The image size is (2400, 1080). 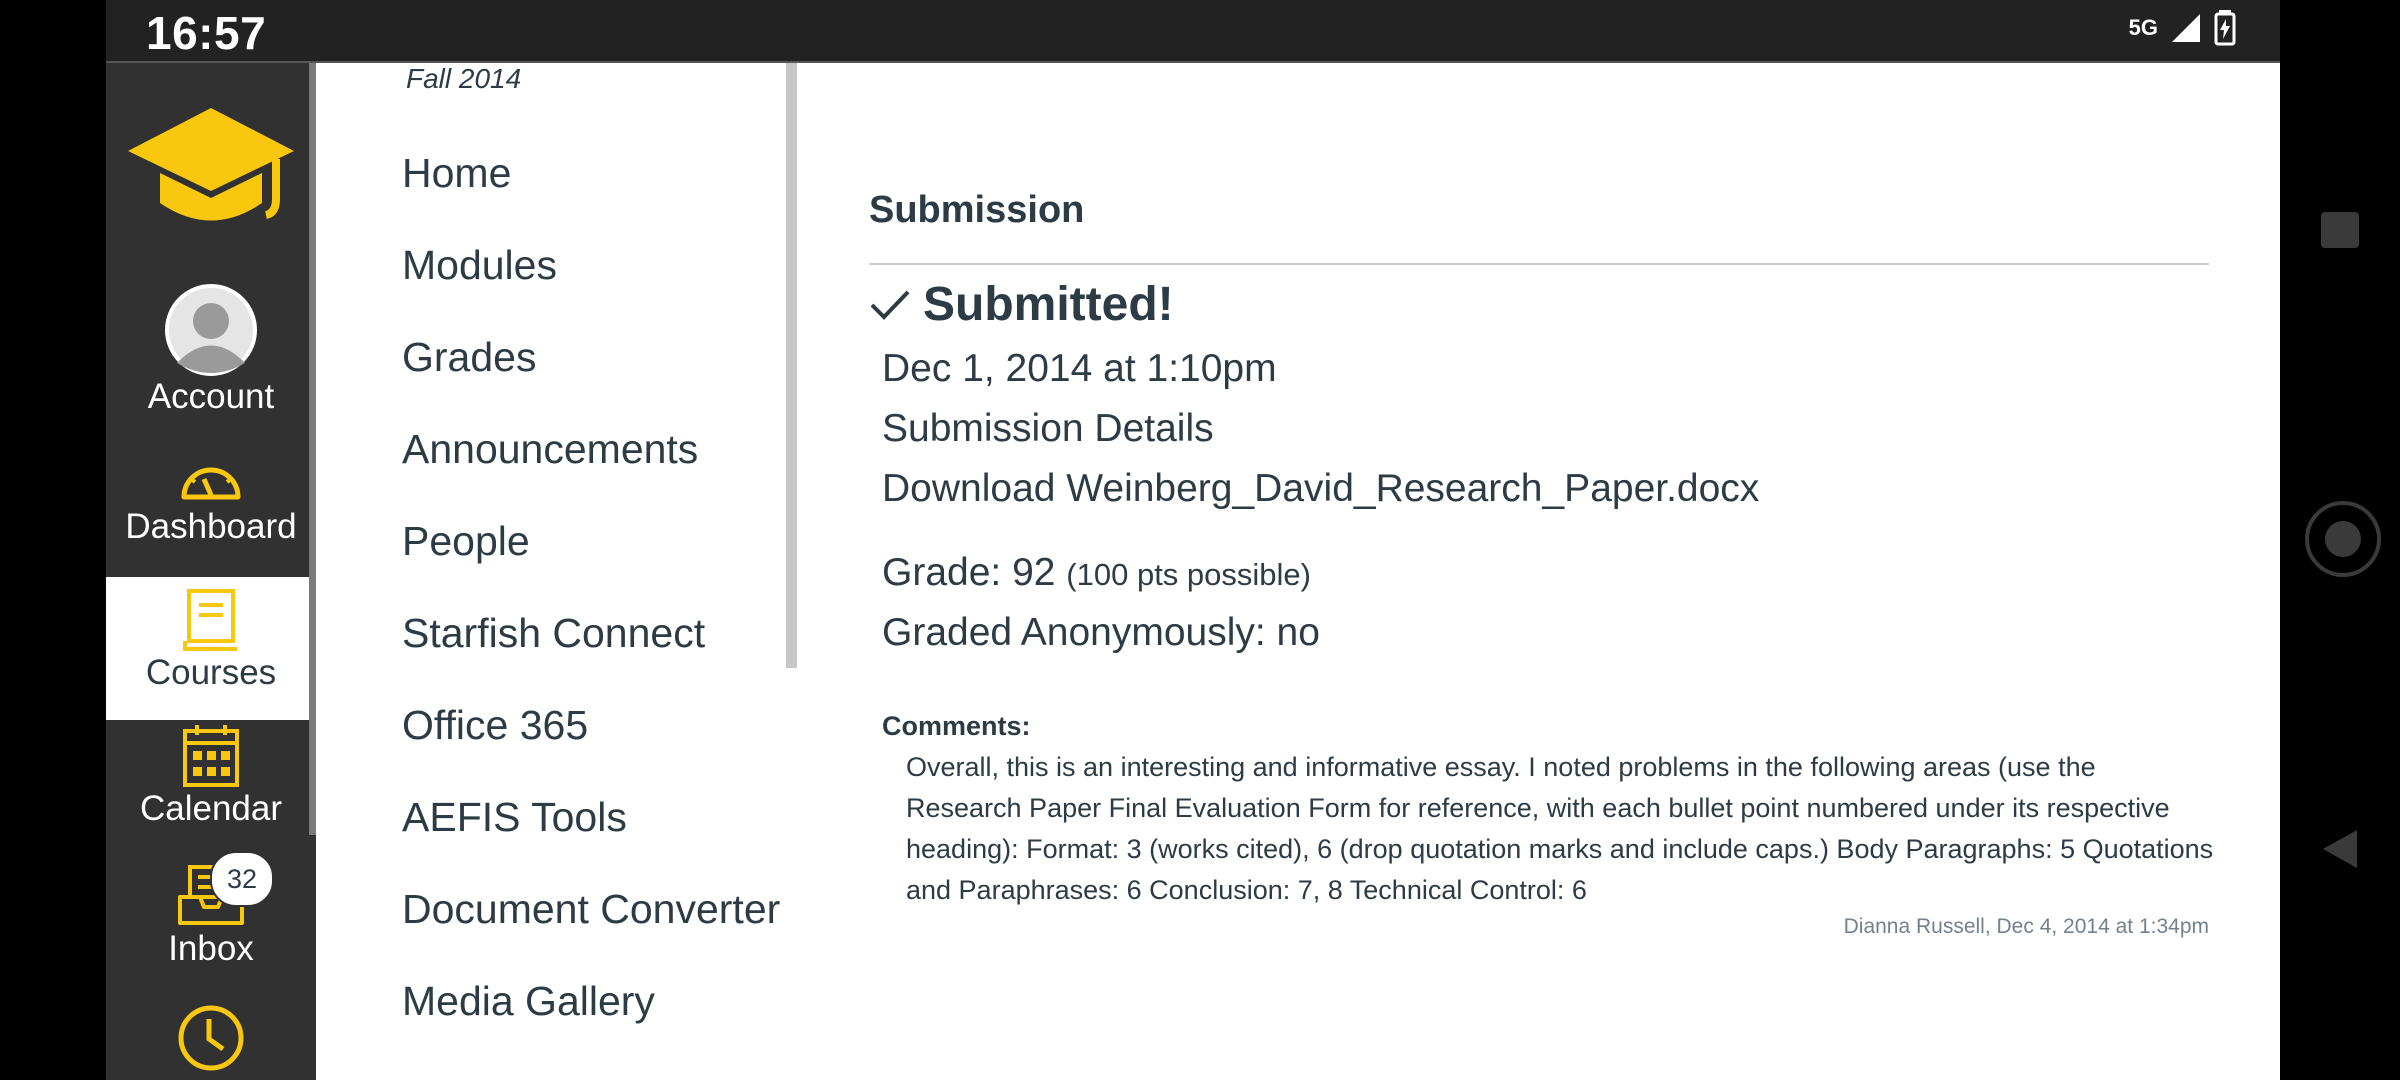 I want to click on heading-rule, so click(x=1539, y=264).